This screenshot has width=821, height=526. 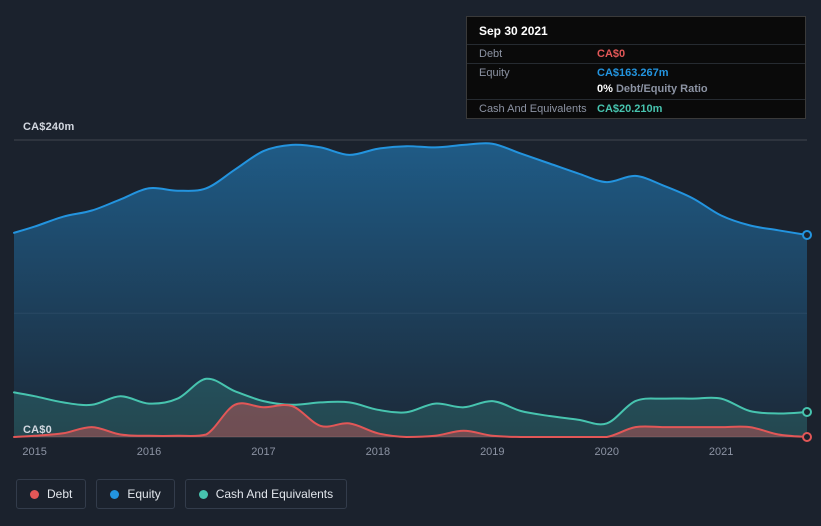 I want to click on tooltip-debt-value: CA$0, so click(x=611, y=54).